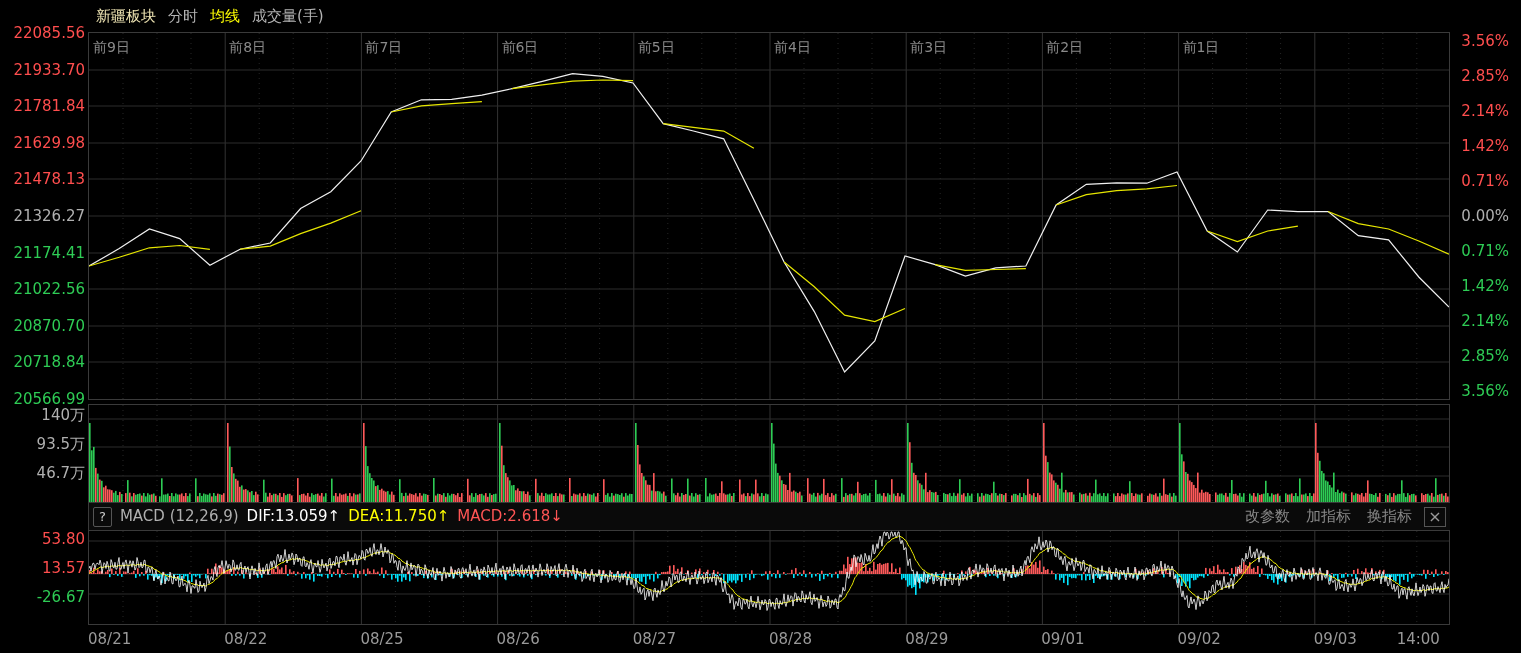  What do you see at coordinates (654, 639) in the screenshot?
I see `date-label: 08/27` at bounding box center [654, 639].